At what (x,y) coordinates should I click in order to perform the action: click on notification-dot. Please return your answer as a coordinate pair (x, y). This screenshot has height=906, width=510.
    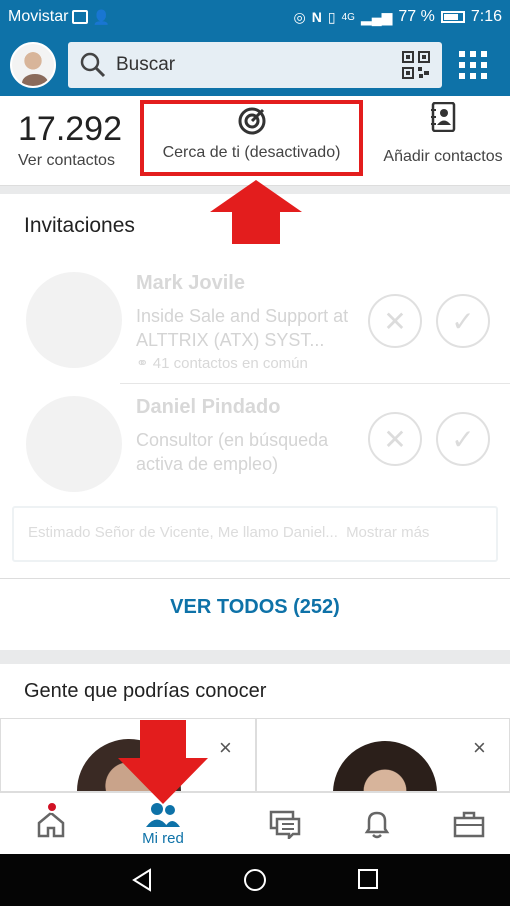
    Looking at the image, I should click on (52, 807).